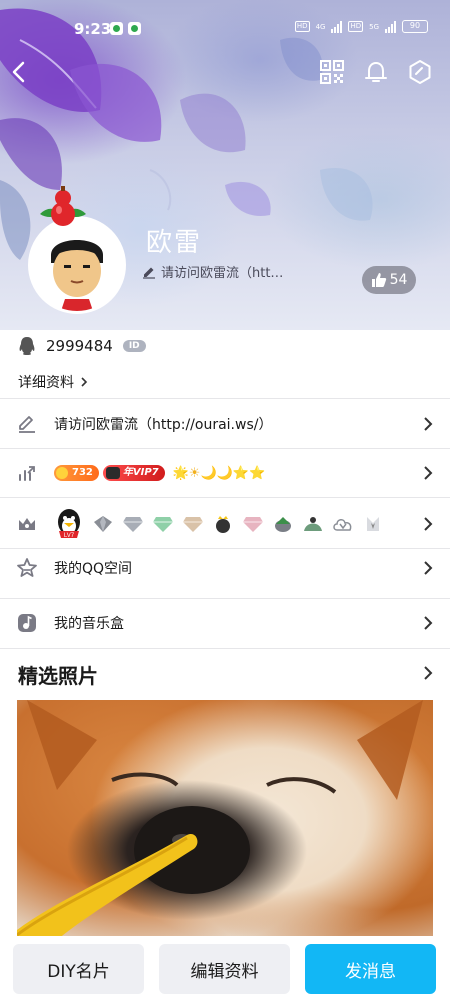 The height and width of the screenshot is (1000, 450). Describe the element at coordinates (134, 346) in the screenshot. I see `id-badge: ID` at that location.